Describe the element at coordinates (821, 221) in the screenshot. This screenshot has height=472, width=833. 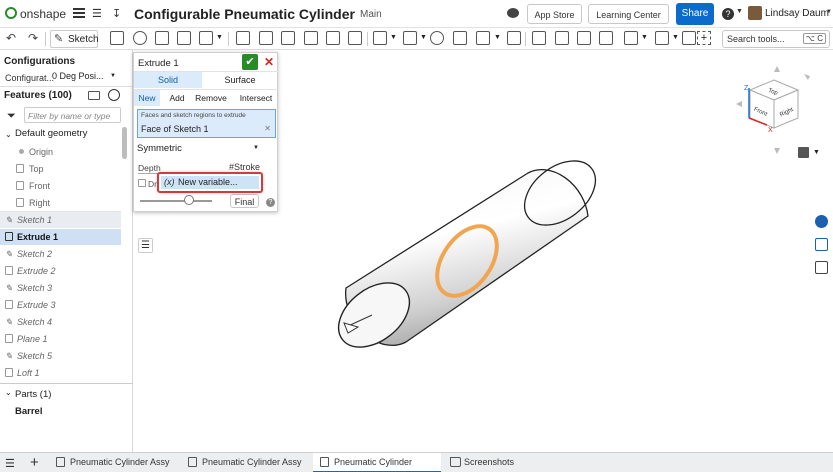
I see `appearance-panel-icon` at that location.